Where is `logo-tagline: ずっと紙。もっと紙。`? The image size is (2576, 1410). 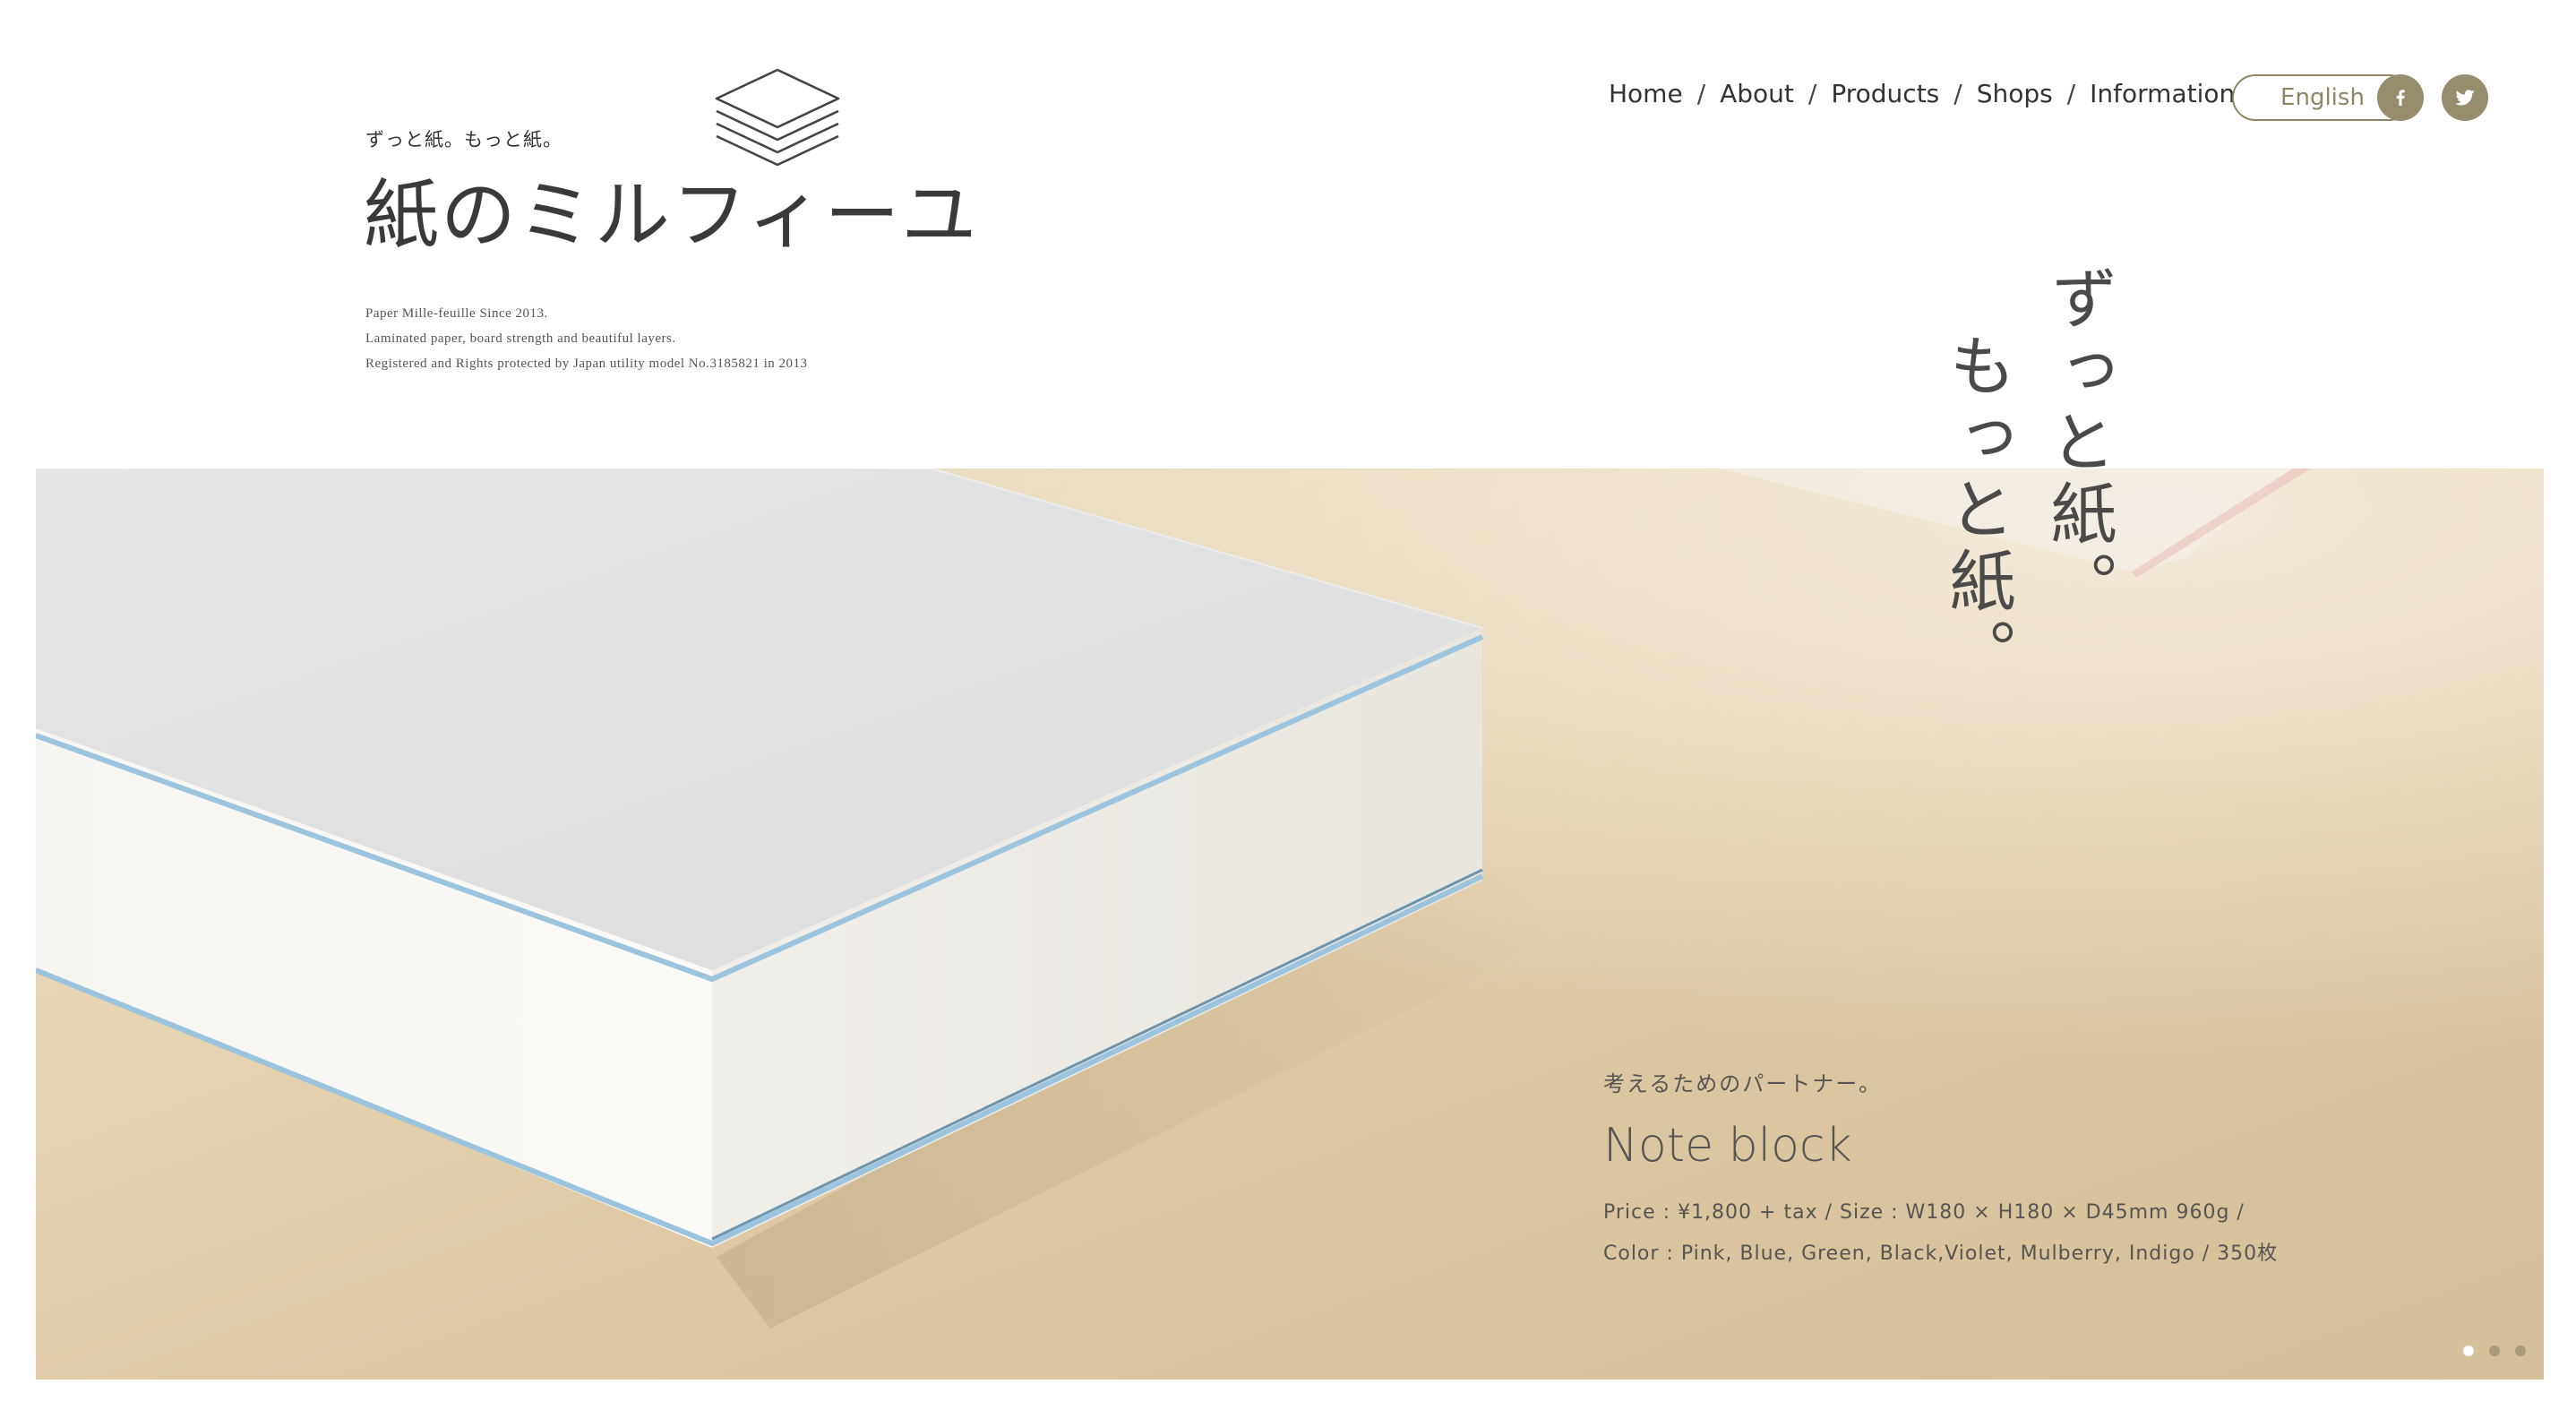
logo-tagline: ずっと紙。もっと紙。 is located at coordinates (463, 139).